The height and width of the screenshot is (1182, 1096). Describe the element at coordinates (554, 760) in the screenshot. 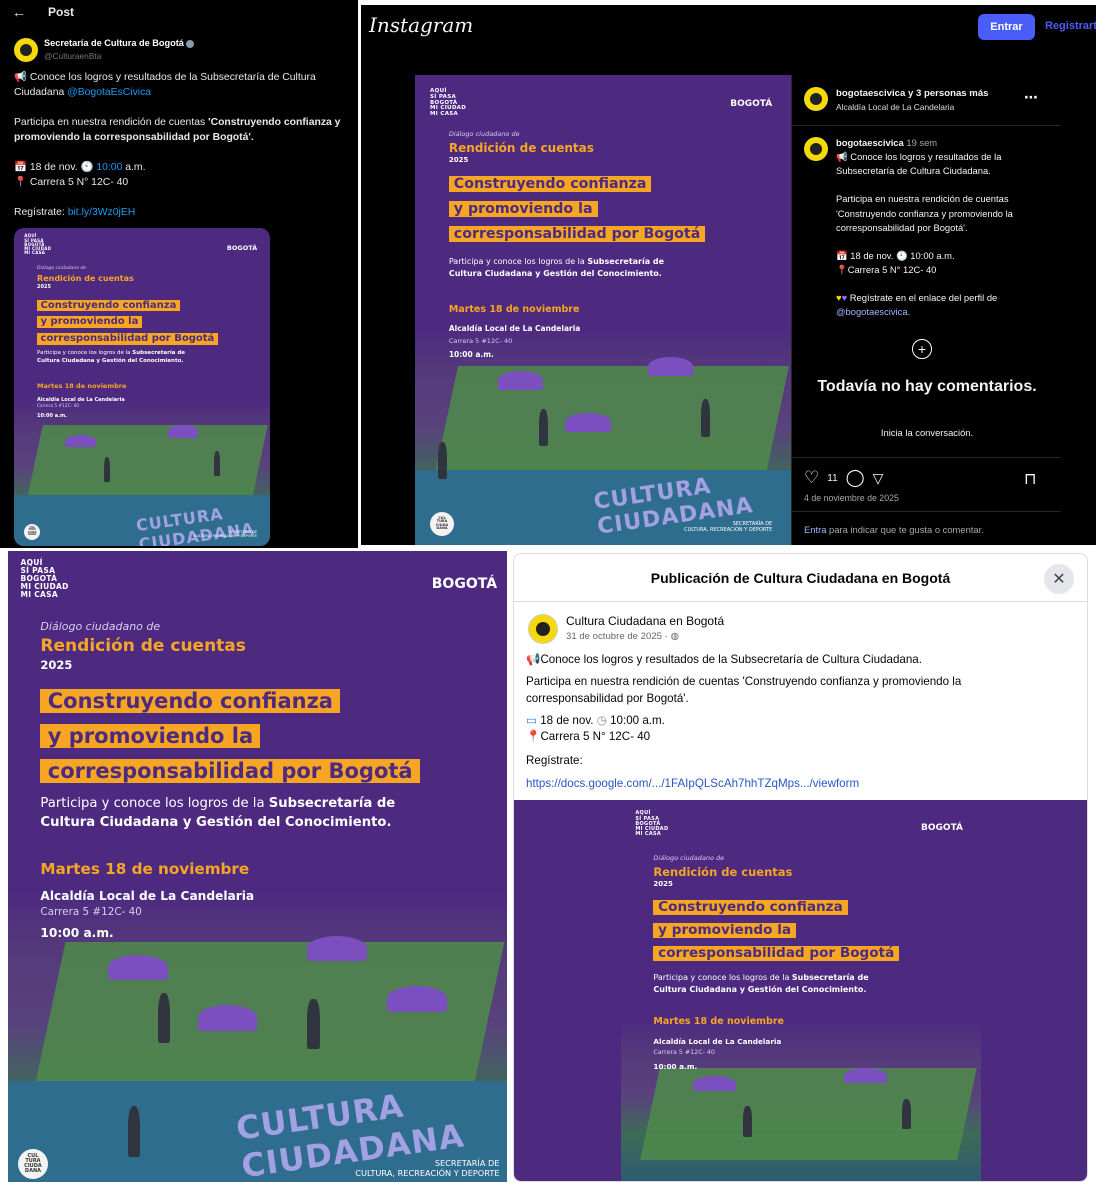

I see `register-label: Regístrate:` at that location.